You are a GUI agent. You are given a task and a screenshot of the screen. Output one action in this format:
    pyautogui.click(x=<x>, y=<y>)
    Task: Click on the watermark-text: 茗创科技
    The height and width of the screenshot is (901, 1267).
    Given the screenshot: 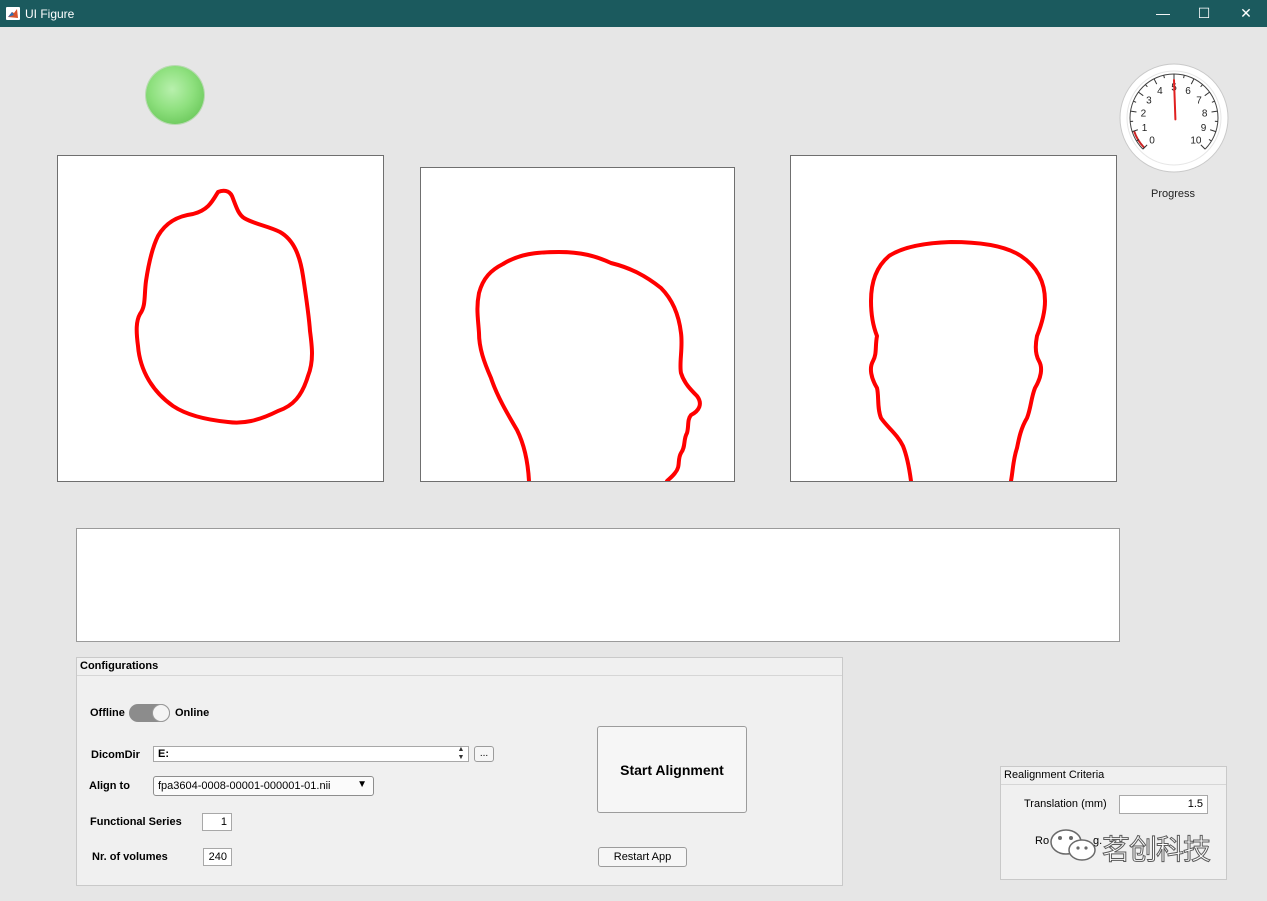 What is the action you would take?
    pyautogui.click(x=1156, y=850)
    